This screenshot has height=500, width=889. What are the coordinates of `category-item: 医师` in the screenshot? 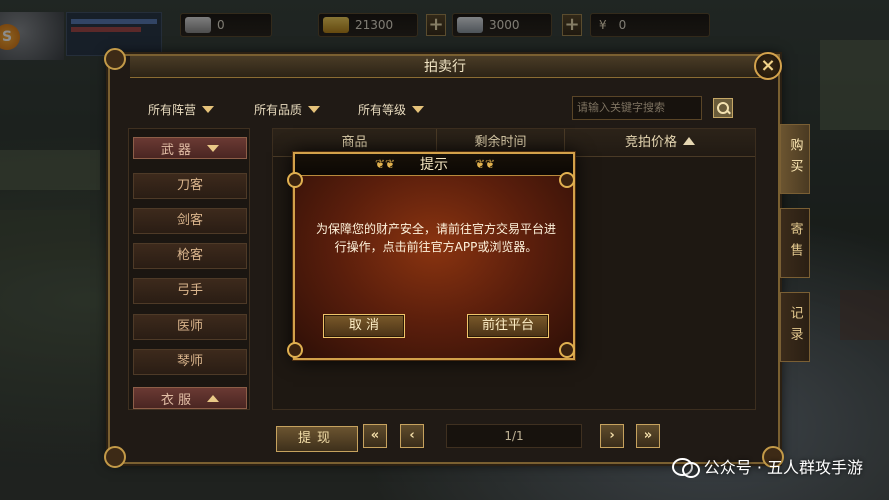 It's located at (190, 327).